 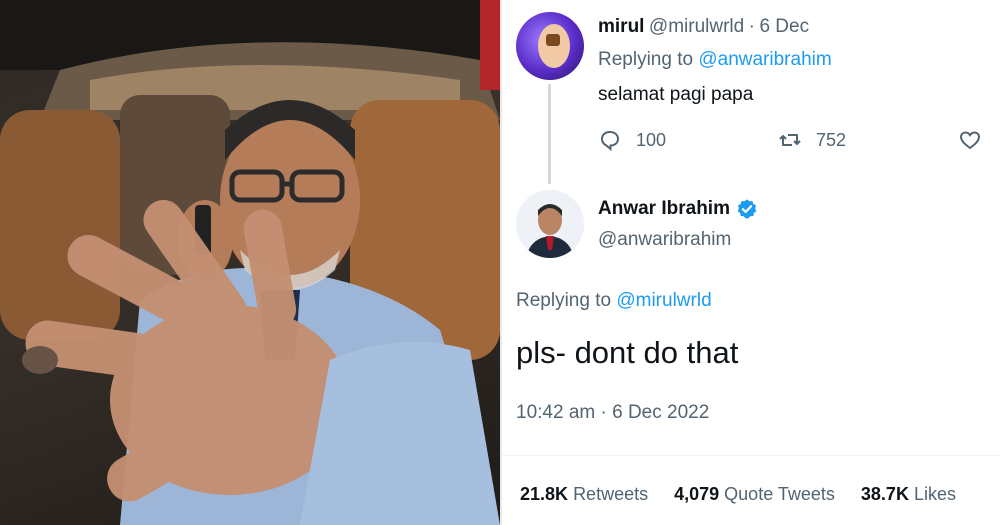 What do you see at coordinates (934, 494) in the screenshot?
I see `likes-label: Likes` at bounding box center [934, 494].